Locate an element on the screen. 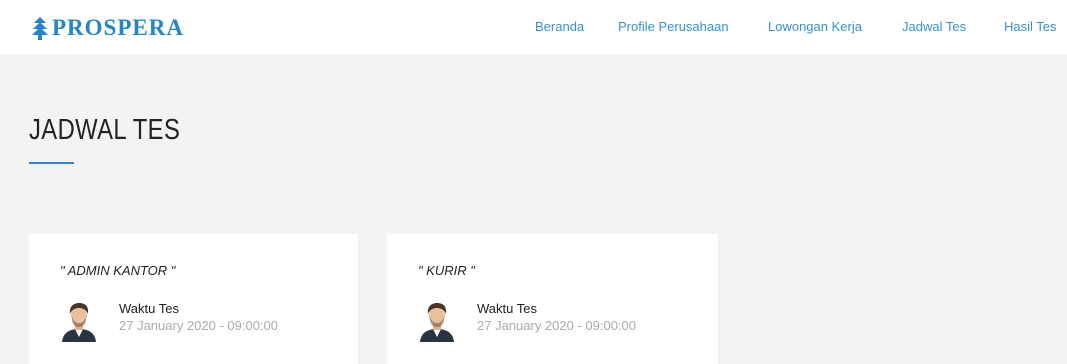  logo-text: PROSPERA is located at coordinates (118, 27).